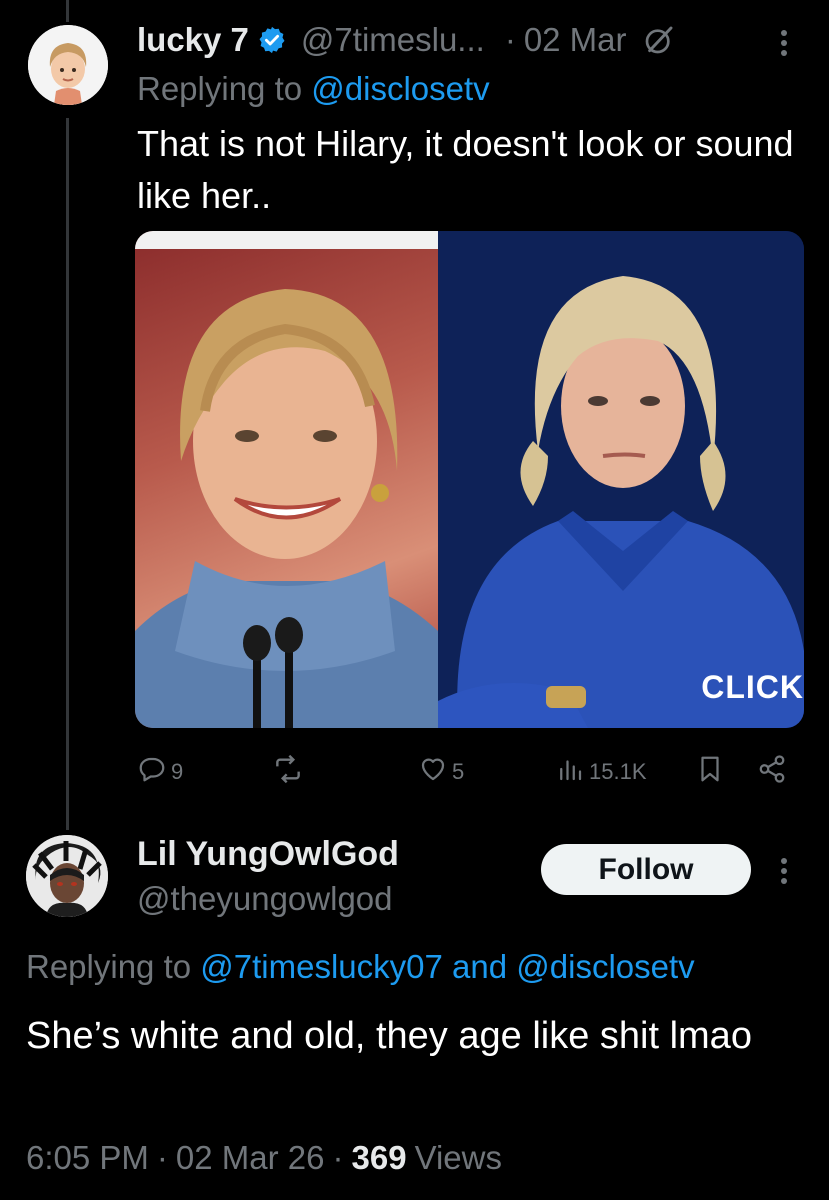  I want to click on tweet2-metadata: 6:05 PM · 02 Mar 26 · 369 Views, so click(264, 1158).